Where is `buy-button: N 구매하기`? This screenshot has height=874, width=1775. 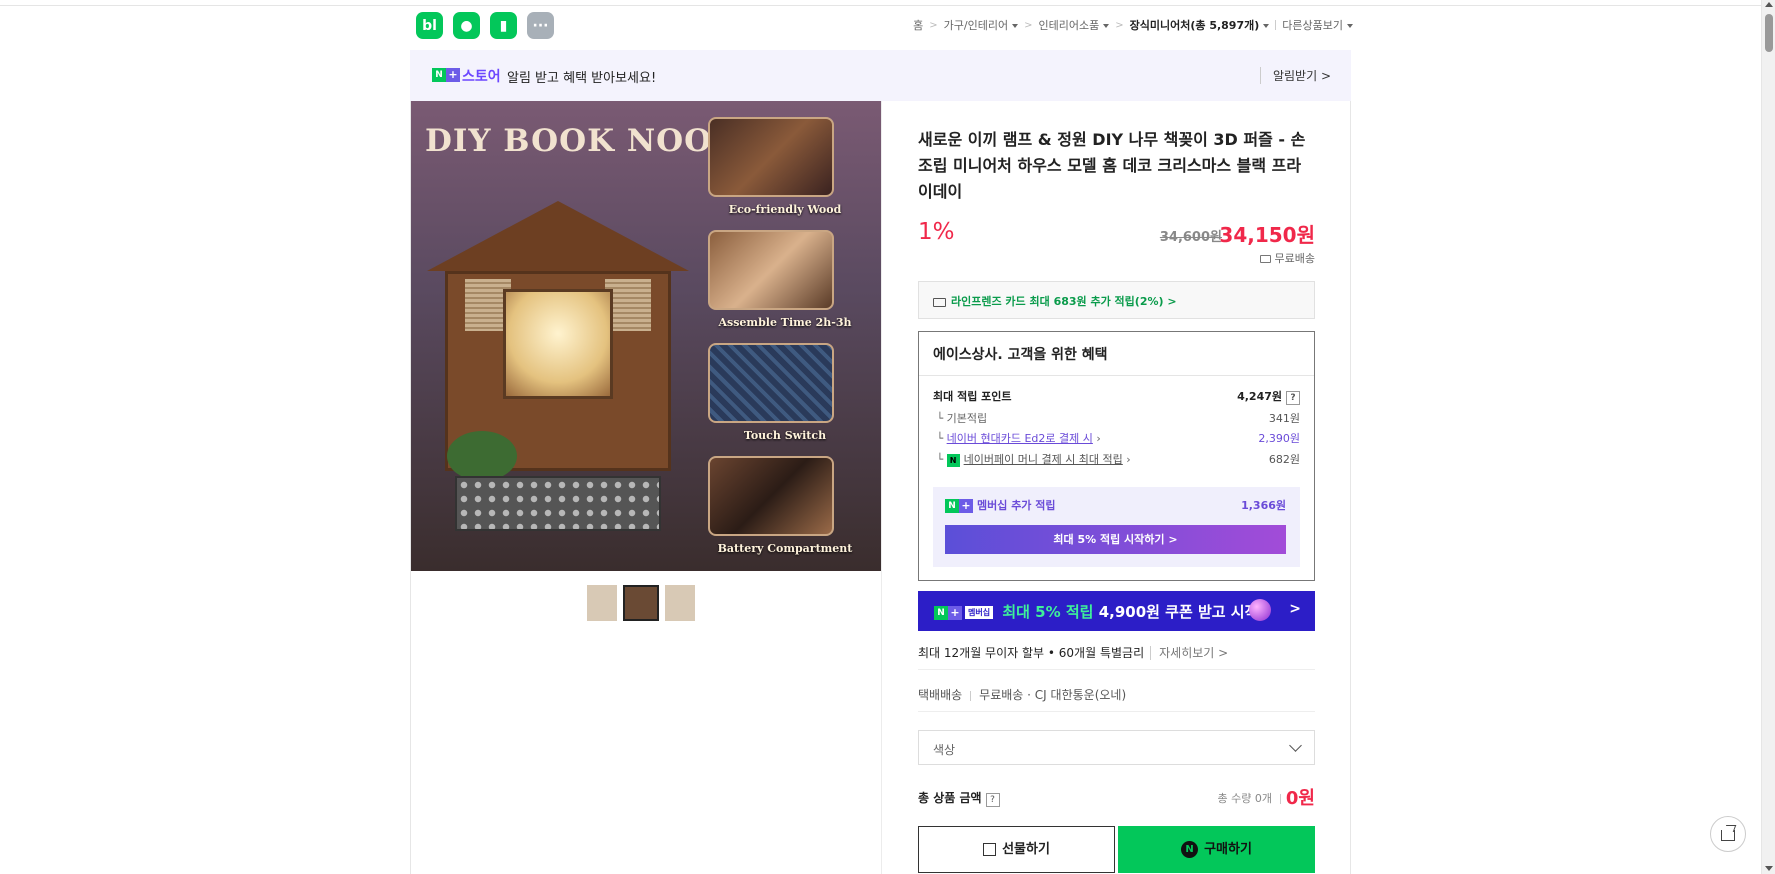
buy-button: N 구매하기 is located at coordinates (1216, 849).